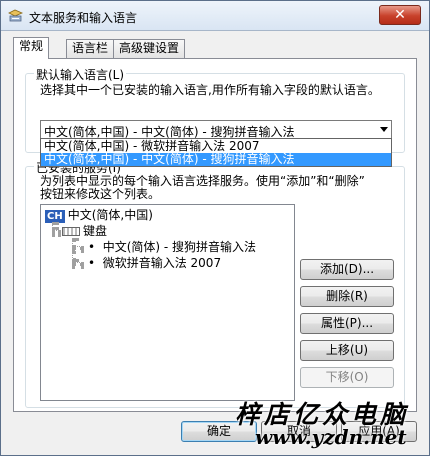 Image resolution: width=430 pixels, height=456 pixels. I want to click on dropdown-option-sogou-pinyin: 中文(简体,中国) - 中文(简体) - 搜狗拼音输入法, so click(216, 159).